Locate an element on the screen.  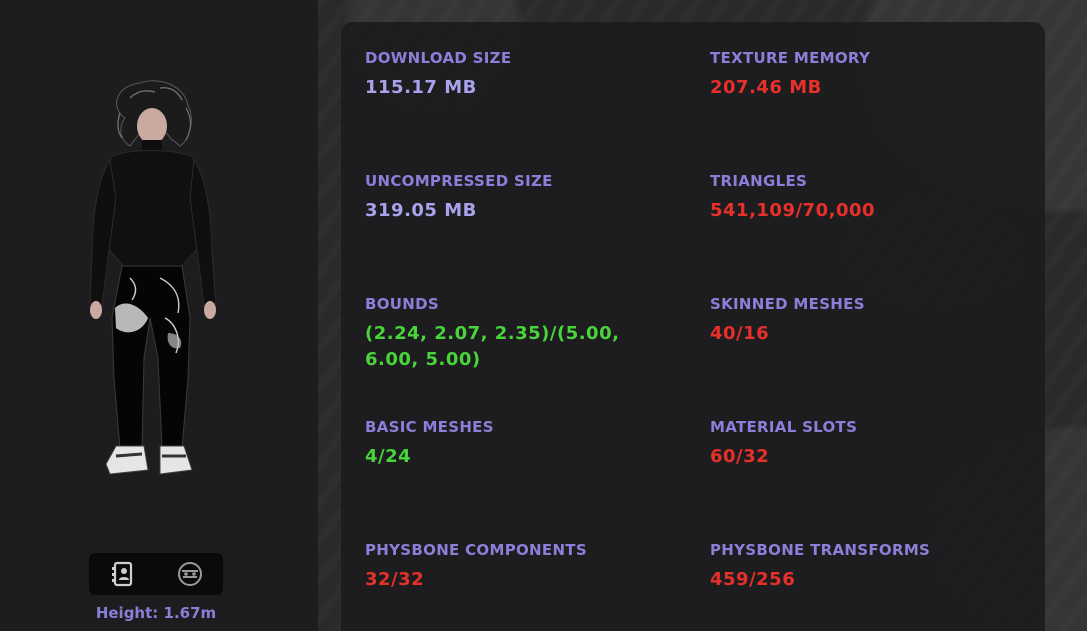
face-icon is located at coordinates (189, 574).